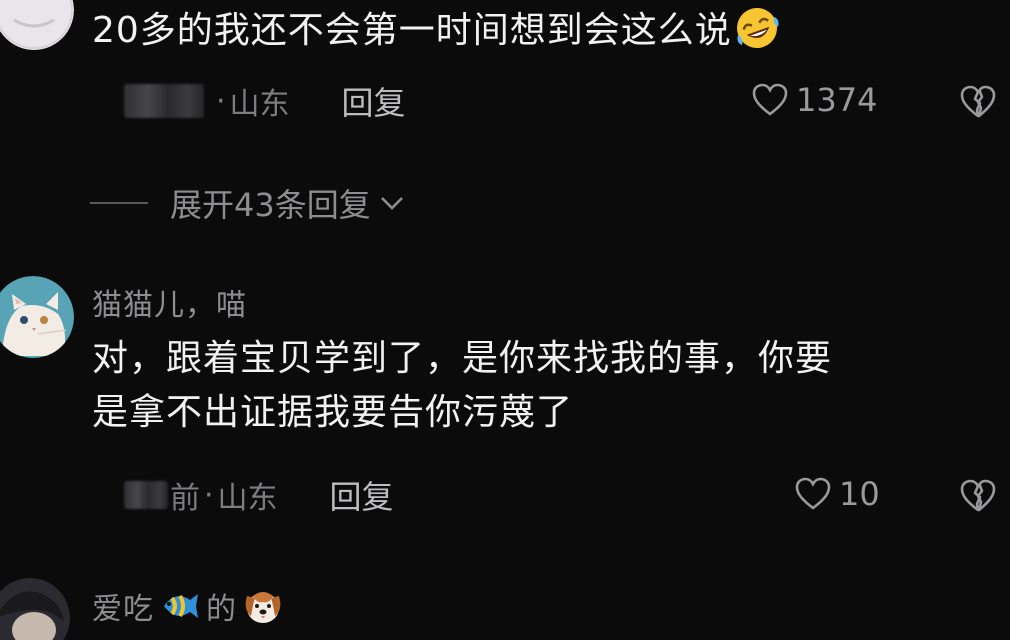  What do you see at coordinates (412, 30) in the screenshot?
I see `comment-body: 20多的我还不会第一时间想到会这么说` at bounding box center [412, 30].